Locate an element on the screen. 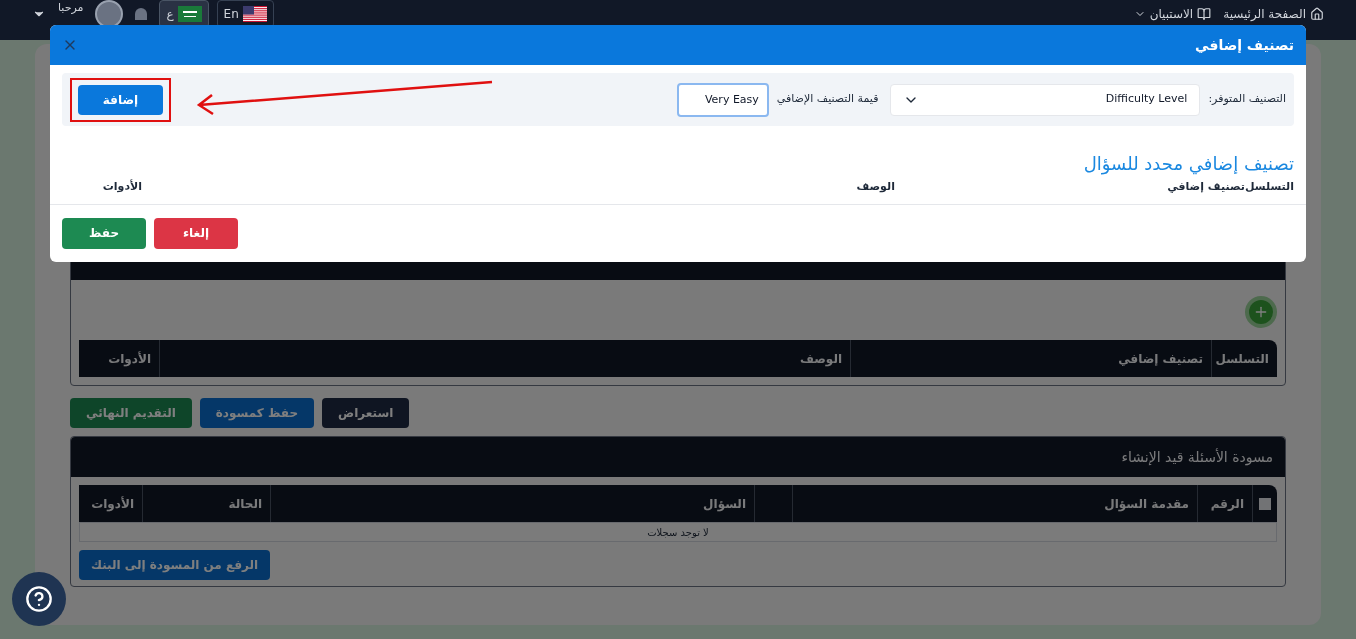 The image size is (1356, 639). column-header: السؤال is located at coordinates (724, 504).